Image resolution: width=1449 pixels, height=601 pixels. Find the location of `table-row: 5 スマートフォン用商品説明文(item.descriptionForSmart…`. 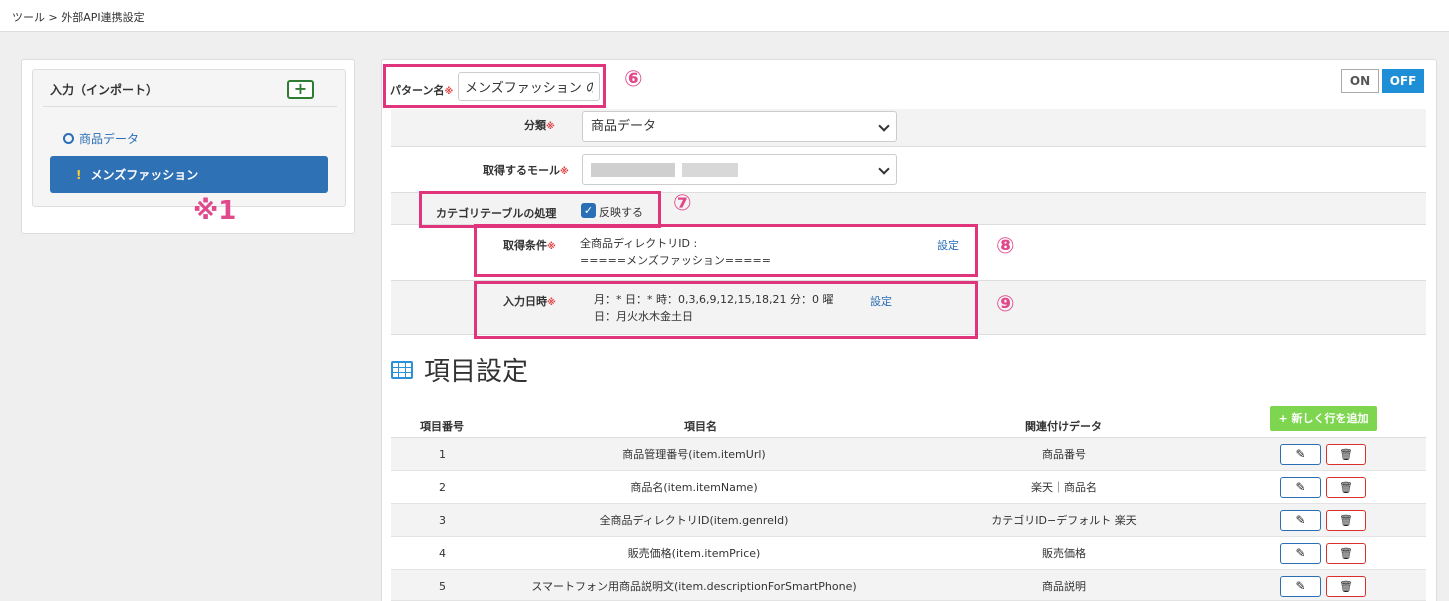

table-row: 5 スマートフォン用商品説明文(item.descriptionForSmart… is located at coordinates (908, 585).